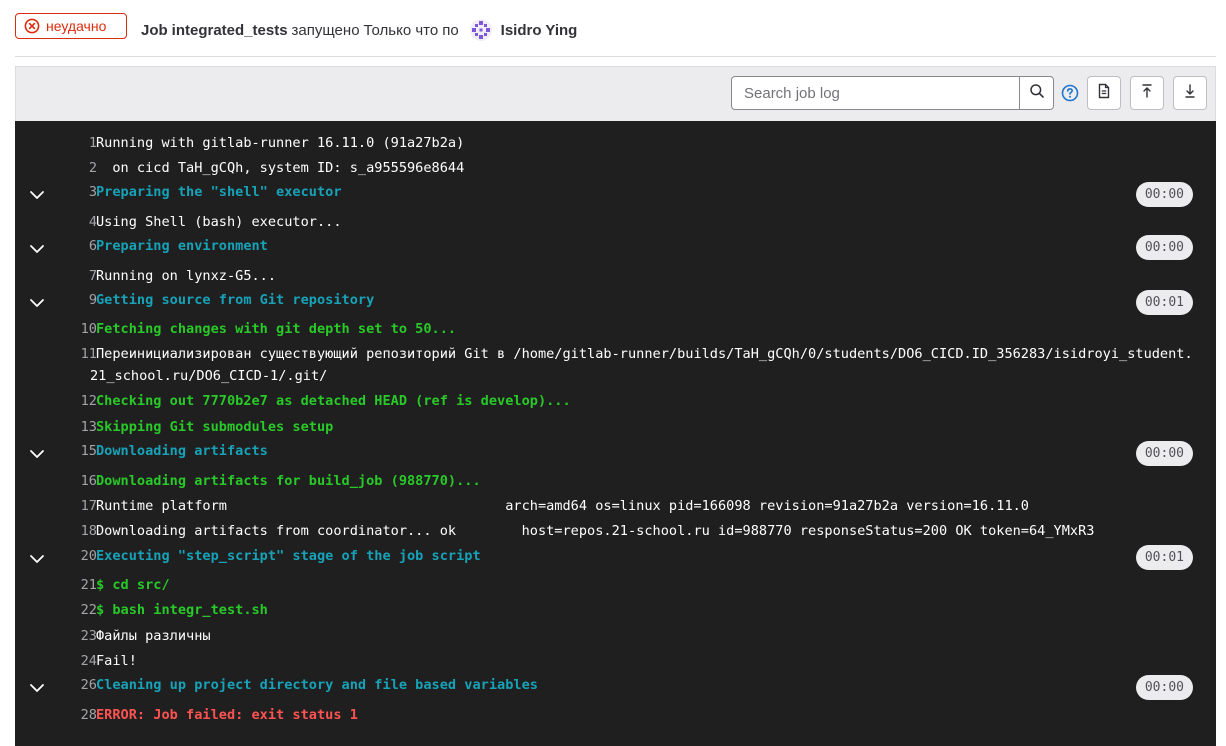 The image size is (1226, 746). Describe the element at coordinates (875, 93) in the screenshot. I see `search-input` at that location.